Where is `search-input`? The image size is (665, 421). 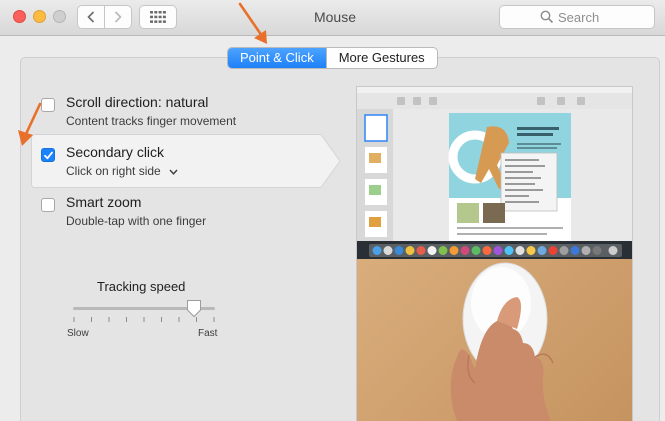
search-input is located at coordinates (603, 17).